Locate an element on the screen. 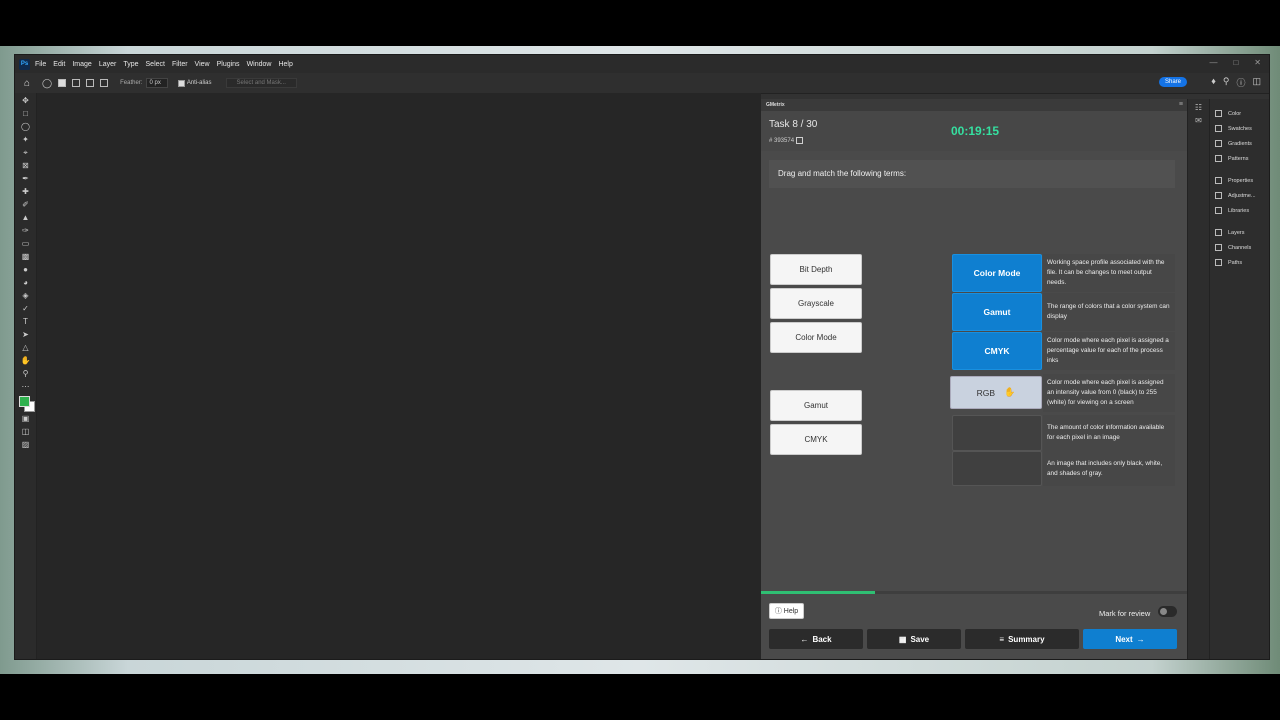  blur-tool-icon: ● is located at coordinates (26, 270).